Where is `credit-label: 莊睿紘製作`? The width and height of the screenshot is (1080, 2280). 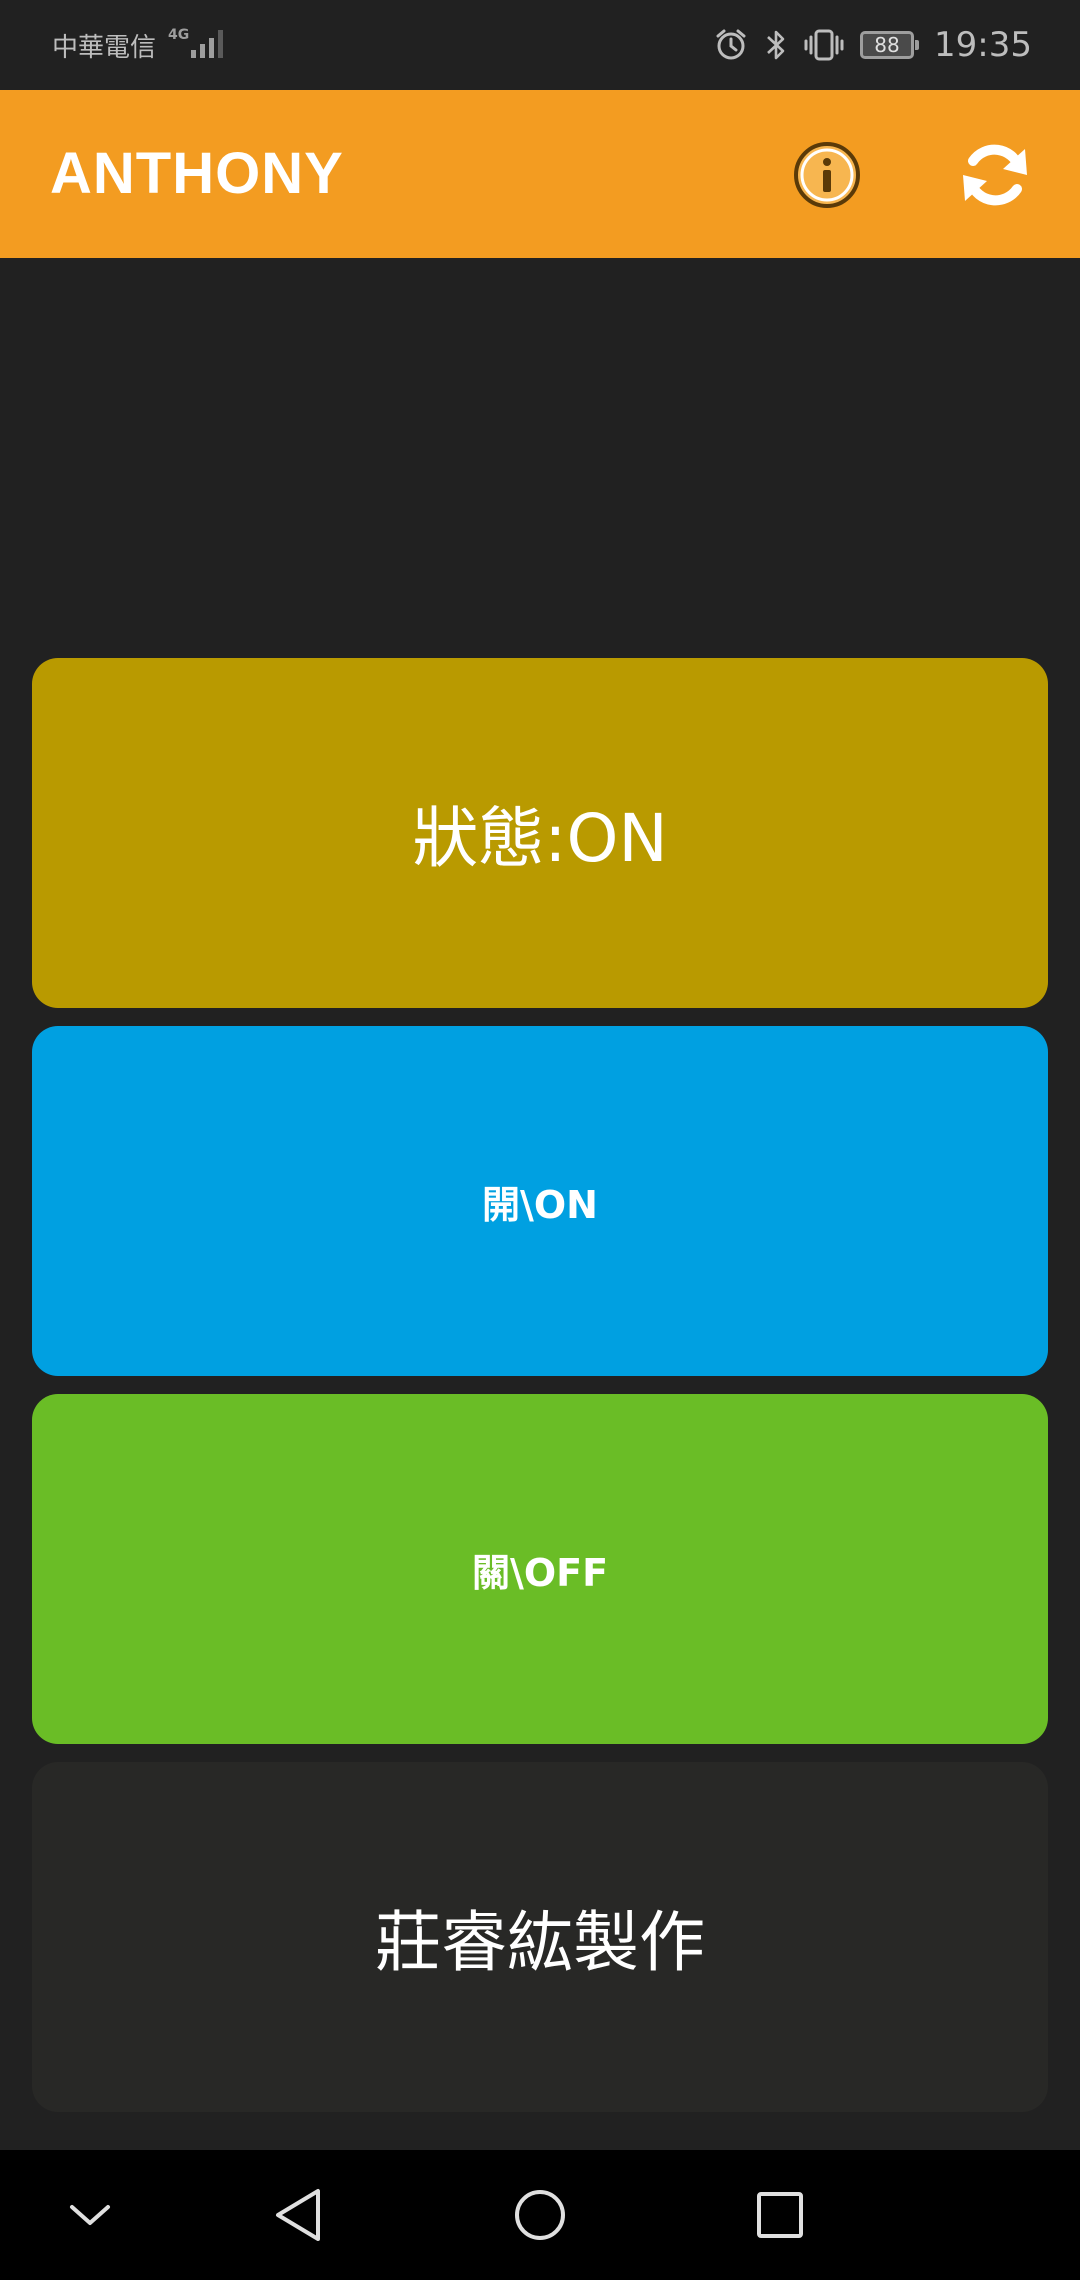
credit-label: 莊睿紘製作 is located at coordinates (540, 1942).